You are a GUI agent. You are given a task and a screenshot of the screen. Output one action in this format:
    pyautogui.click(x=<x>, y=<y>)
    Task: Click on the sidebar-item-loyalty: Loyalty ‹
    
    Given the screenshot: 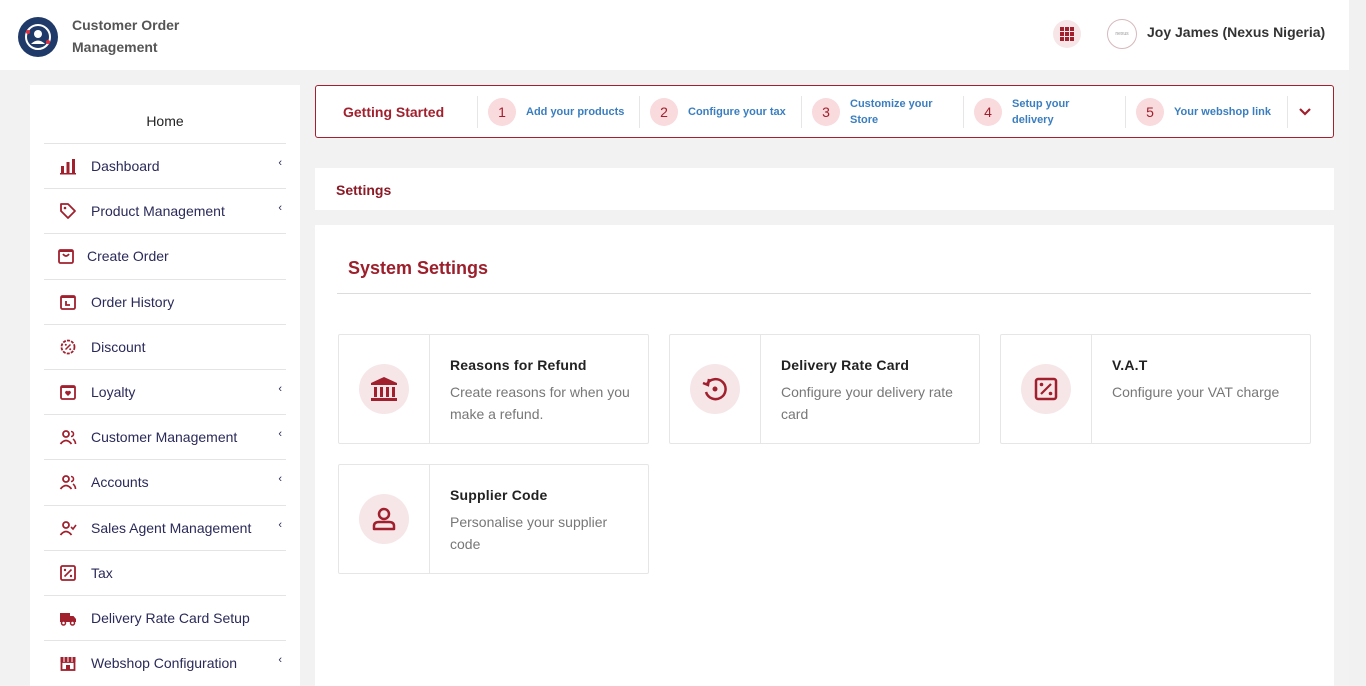 What is the action you would take?
    pyautogui.click(x=165, y=391)
    